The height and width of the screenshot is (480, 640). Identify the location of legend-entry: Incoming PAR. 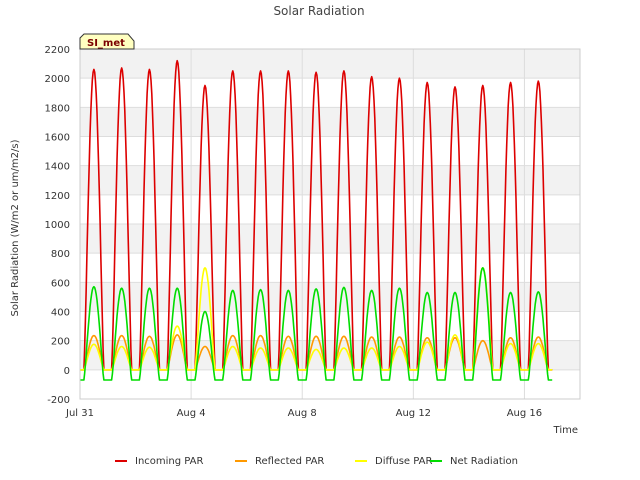
(169, 461).